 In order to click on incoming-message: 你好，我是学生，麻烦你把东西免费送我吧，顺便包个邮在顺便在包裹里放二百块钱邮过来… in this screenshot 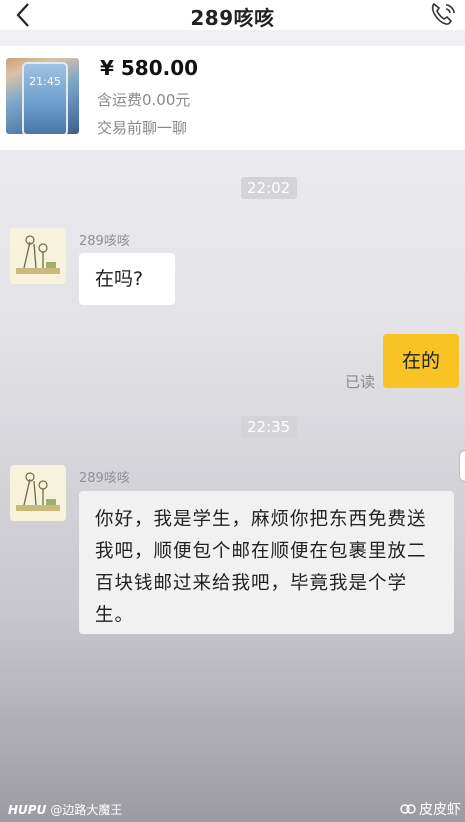, I will do `click(266, 562)`.